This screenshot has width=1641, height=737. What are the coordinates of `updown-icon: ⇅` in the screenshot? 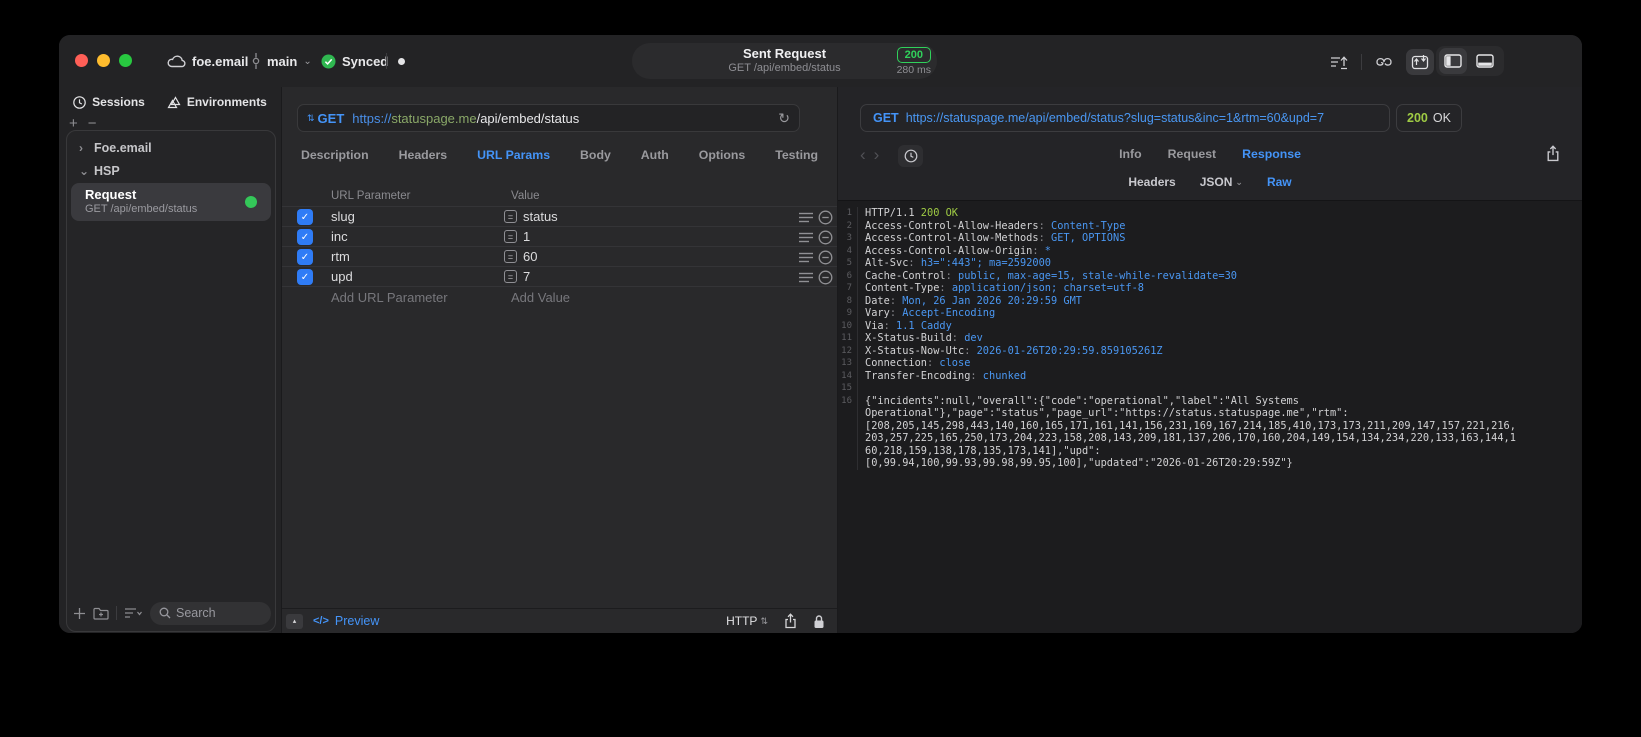 It's located at (764, 620).